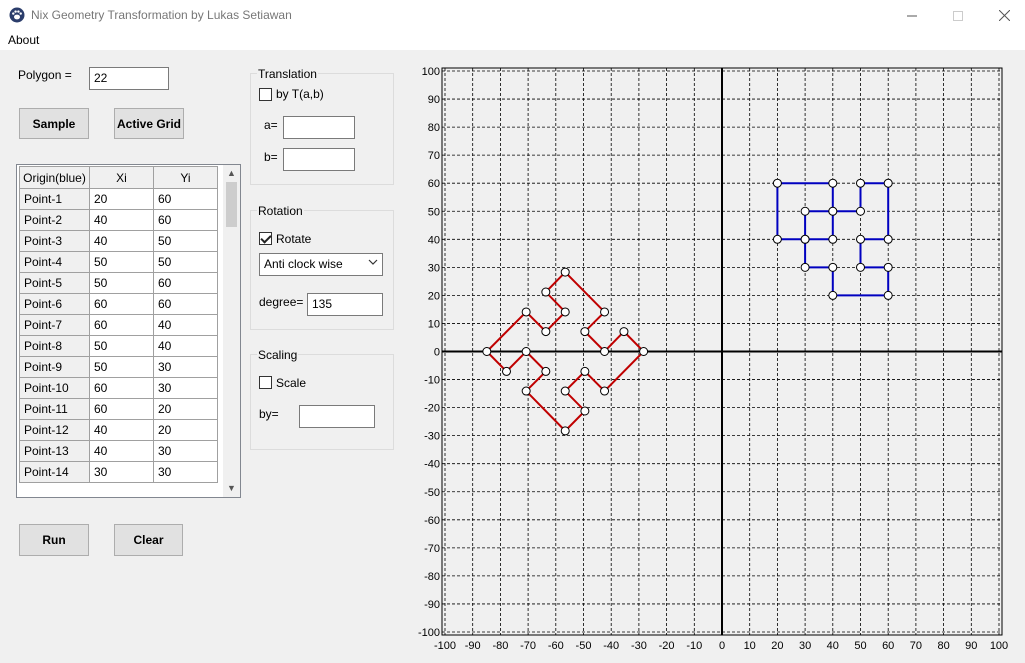 The image size is (1025, 663). What do you see at coordinates (319, 159) in the screenshot?
I see `b-input` at bounding box center [319, 159].